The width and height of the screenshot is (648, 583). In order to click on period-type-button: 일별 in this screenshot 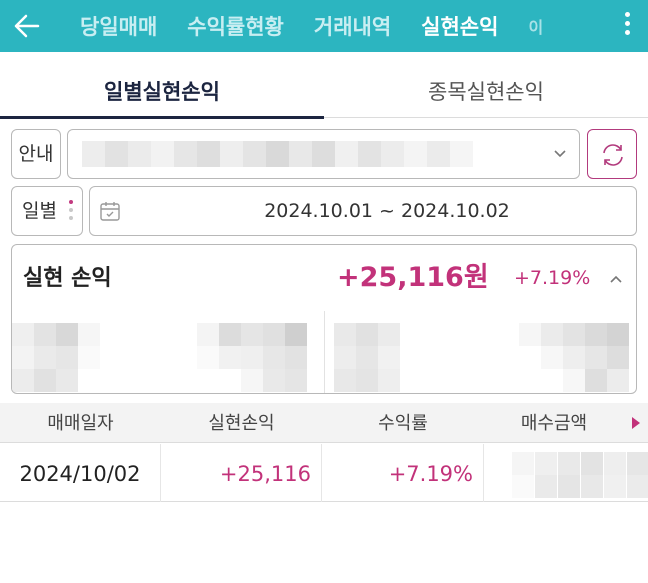, I will do `click(47, 211)`.